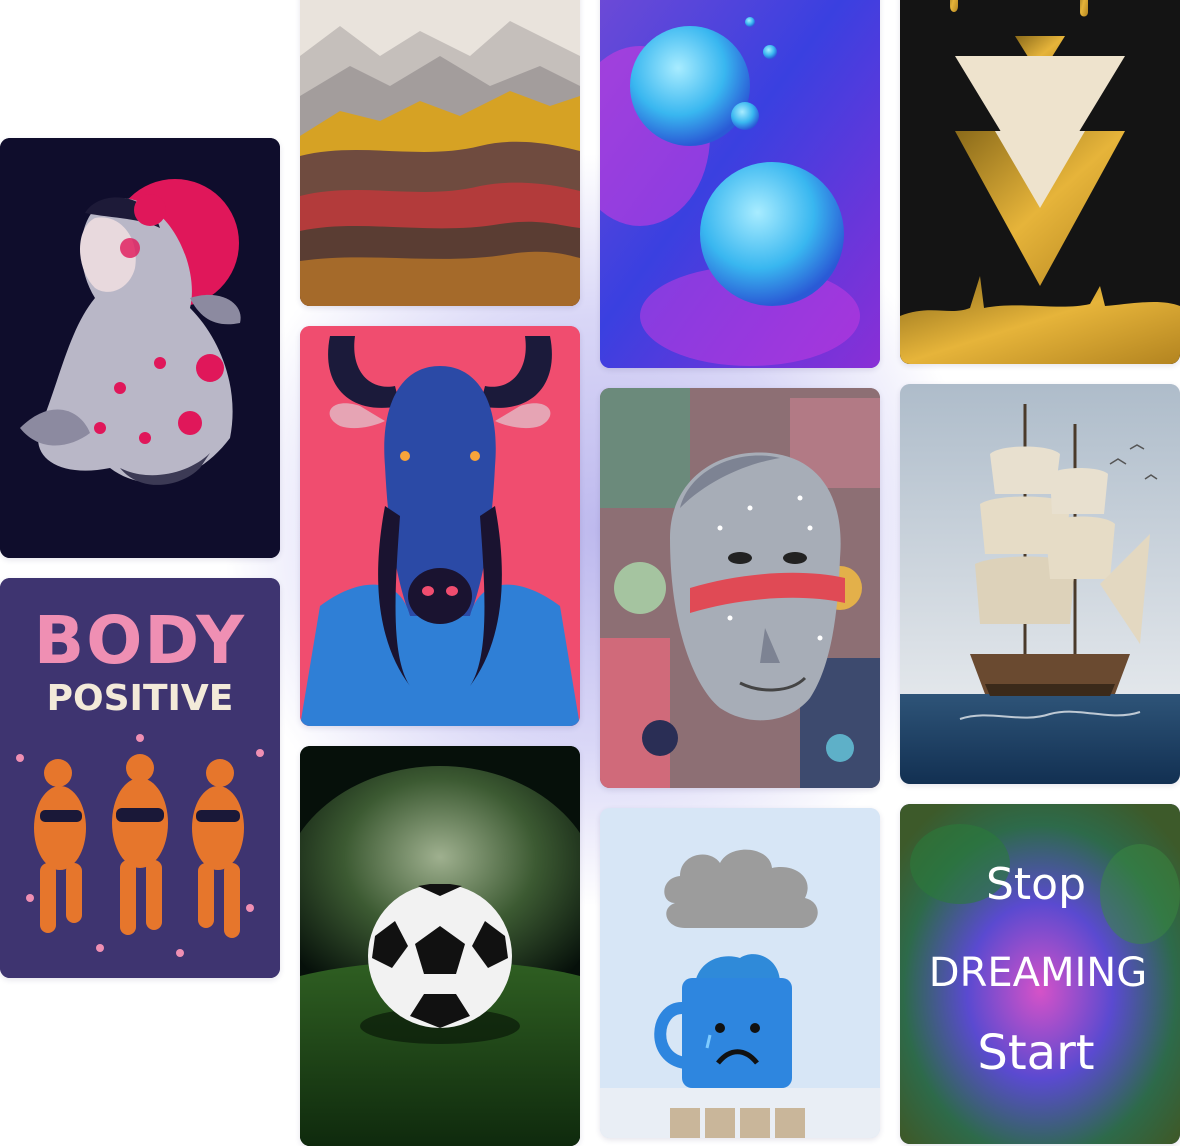  Describe the element at coordinates (1035, 1053) in the screenshot. I see `quote-line-start: Start` at that location.